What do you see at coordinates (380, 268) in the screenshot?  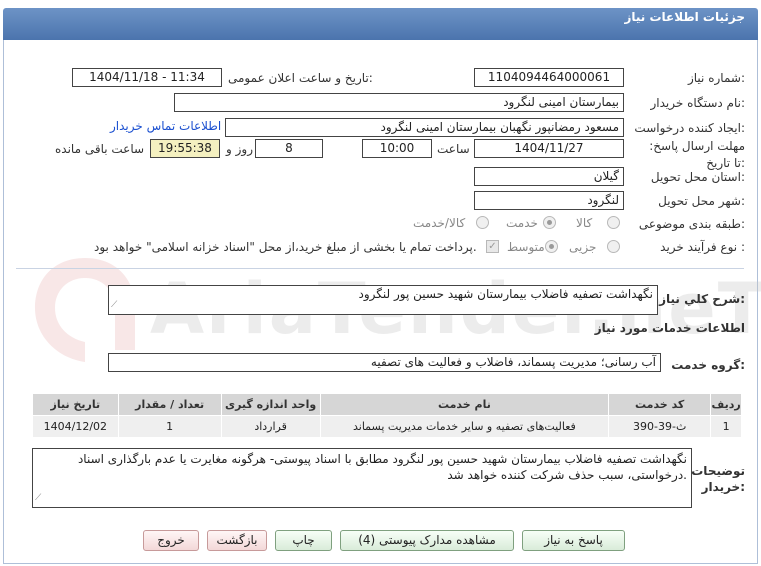 I see `section-divider` at bounding box center [380, 268].